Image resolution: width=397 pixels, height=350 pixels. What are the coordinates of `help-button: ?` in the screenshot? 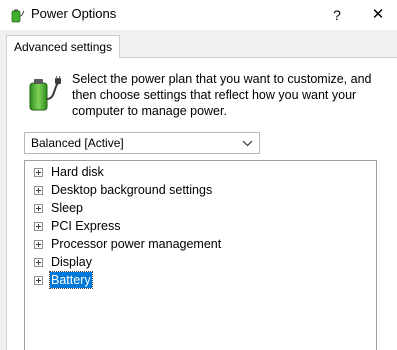 It's located at (337, 15).